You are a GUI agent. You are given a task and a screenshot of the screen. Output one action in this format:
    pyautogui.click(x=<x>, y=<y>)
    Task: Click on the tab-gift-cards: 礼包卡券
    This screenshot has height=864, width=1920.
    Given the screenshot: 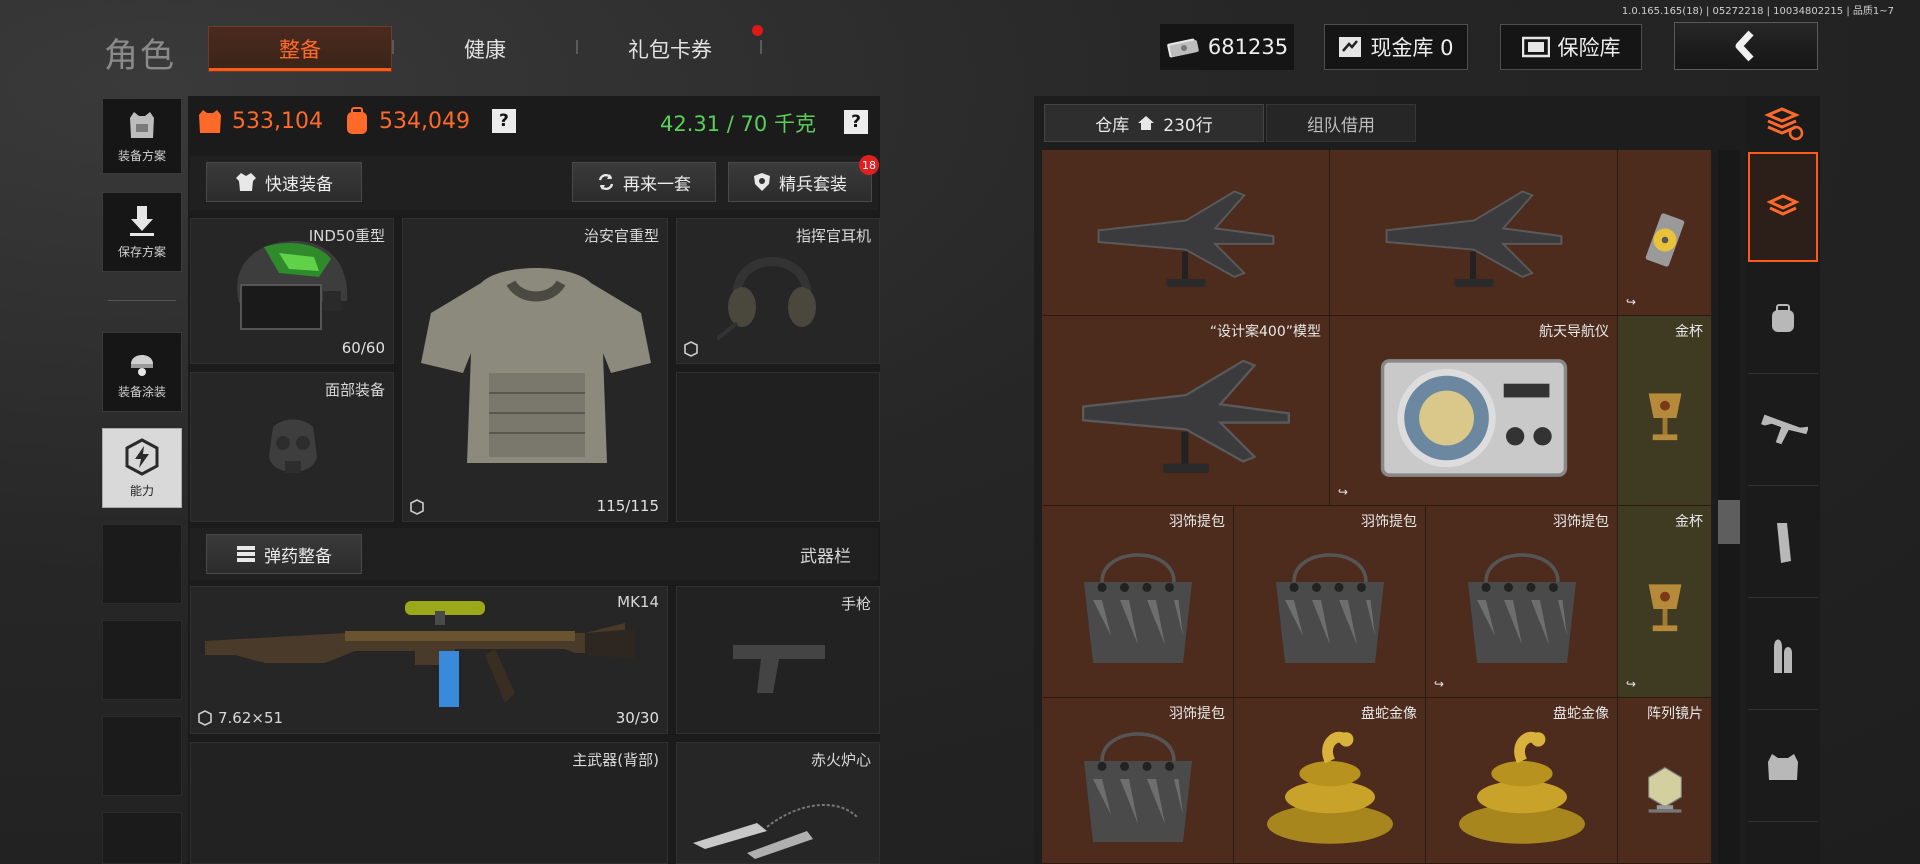 What is the action you would take?
    pyautogui.click(x=670, y=49)
    